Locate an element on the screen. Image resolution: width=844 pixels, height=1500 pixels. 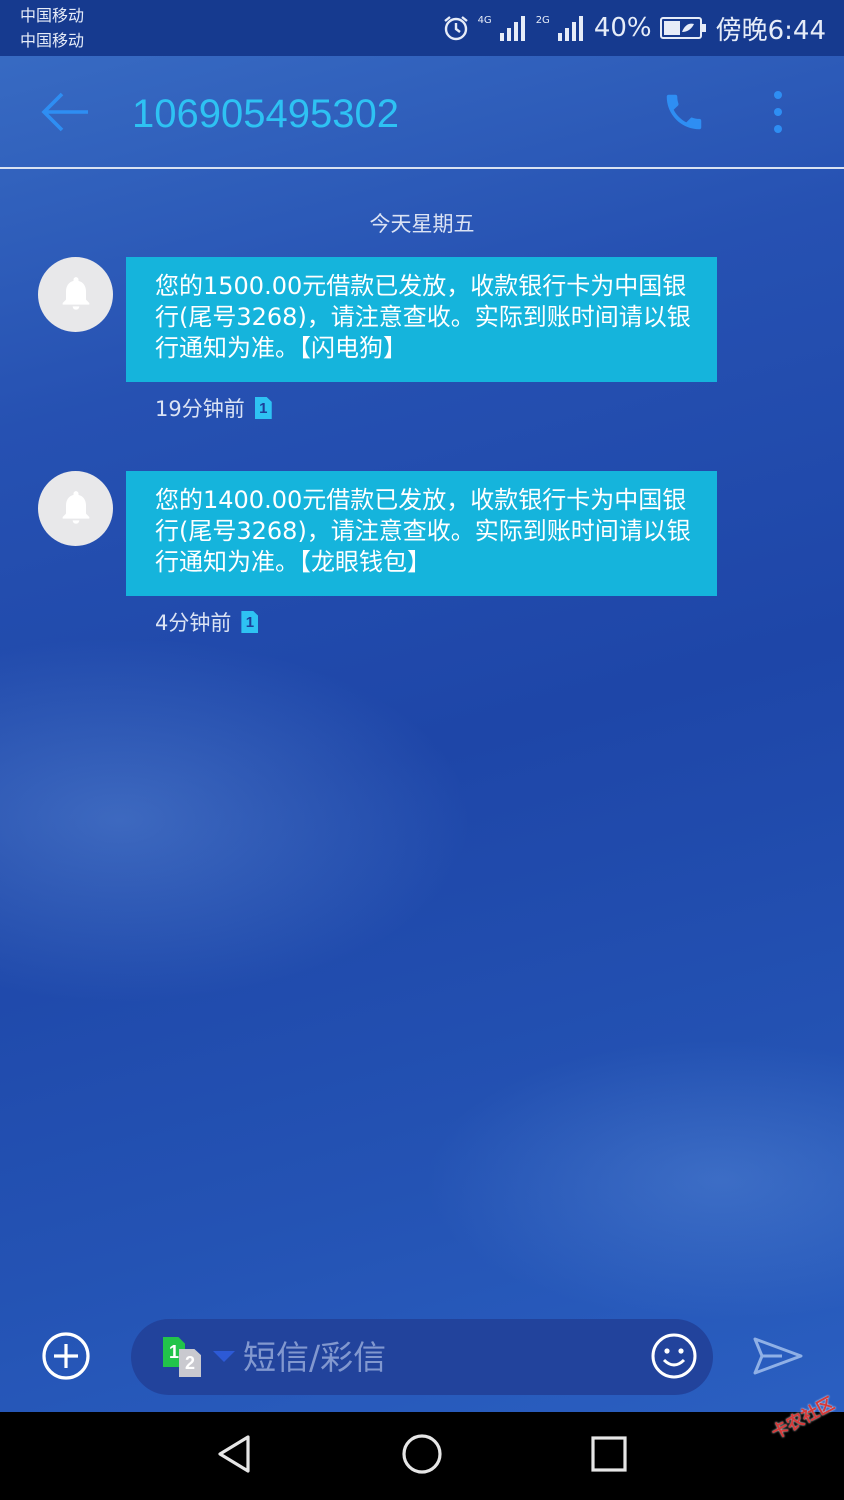
nav-recent-apps-button is located at coordinates (609, 1456).